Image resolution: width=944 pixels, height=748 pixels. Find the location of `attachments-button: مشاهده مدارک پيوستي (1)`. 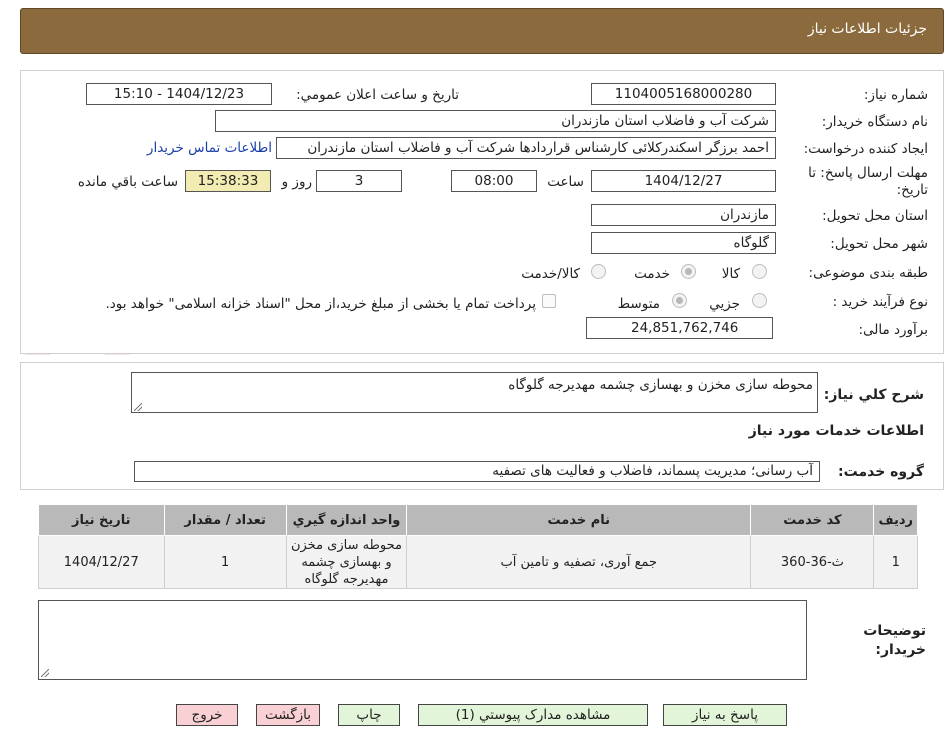

attachments-button: مشاهده مدارک پيوستي (1) is located at coordinates (533, 715).